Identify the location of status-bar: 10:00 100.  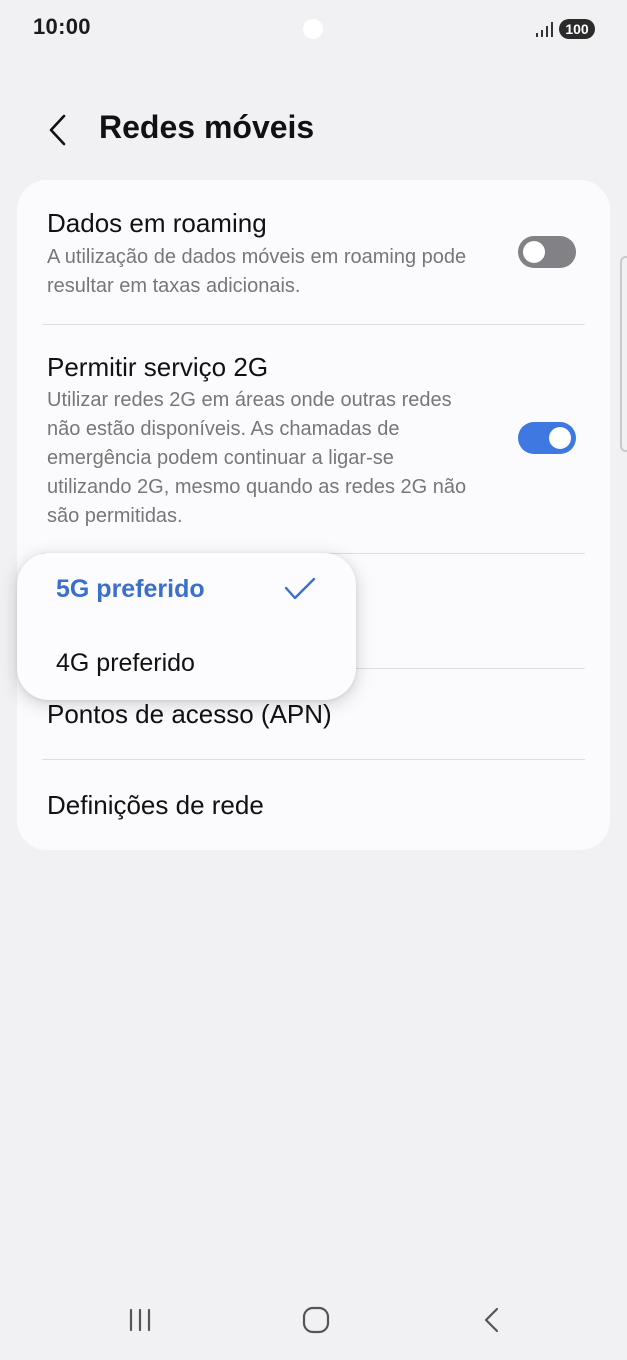
(313, 29).